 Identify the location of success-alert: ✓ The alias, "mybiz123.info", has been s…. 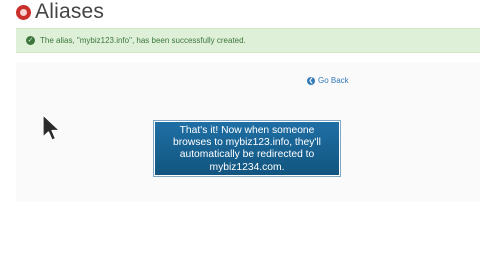
(248, 40).